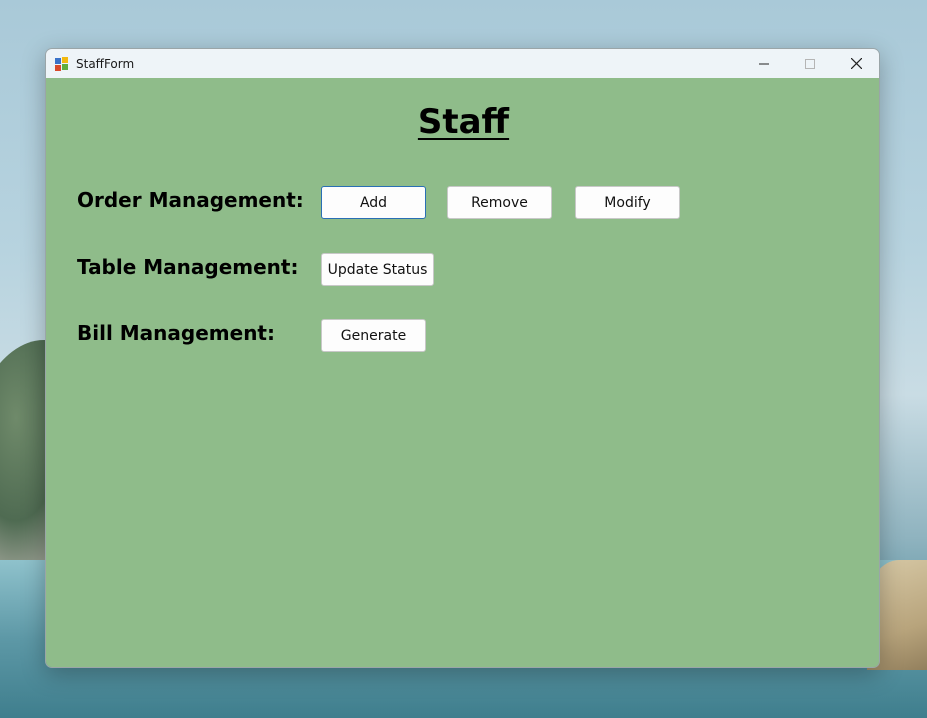 This screenshot has width=927, height=718. I want to click on title-bar: StaffForm, so click(462, 63).